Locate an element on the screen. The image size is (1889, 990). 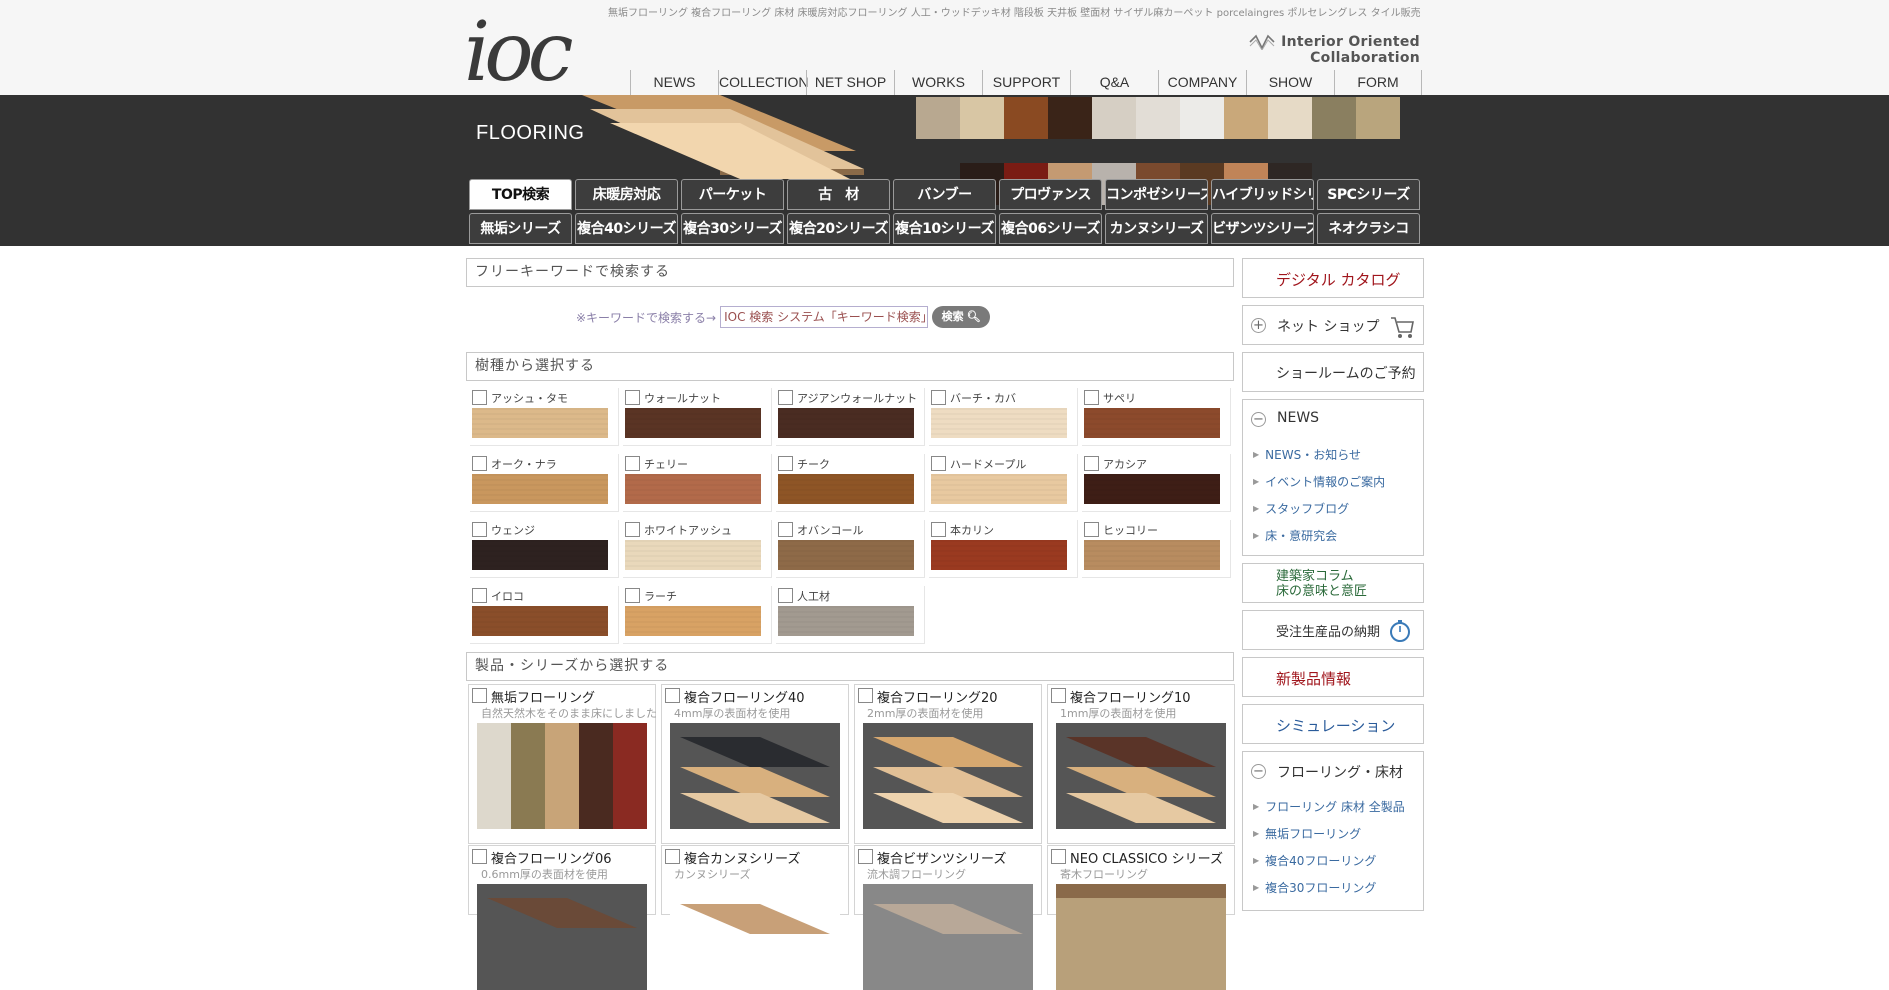
wood-species-item: チェリー is located at coordinates (697, 483).